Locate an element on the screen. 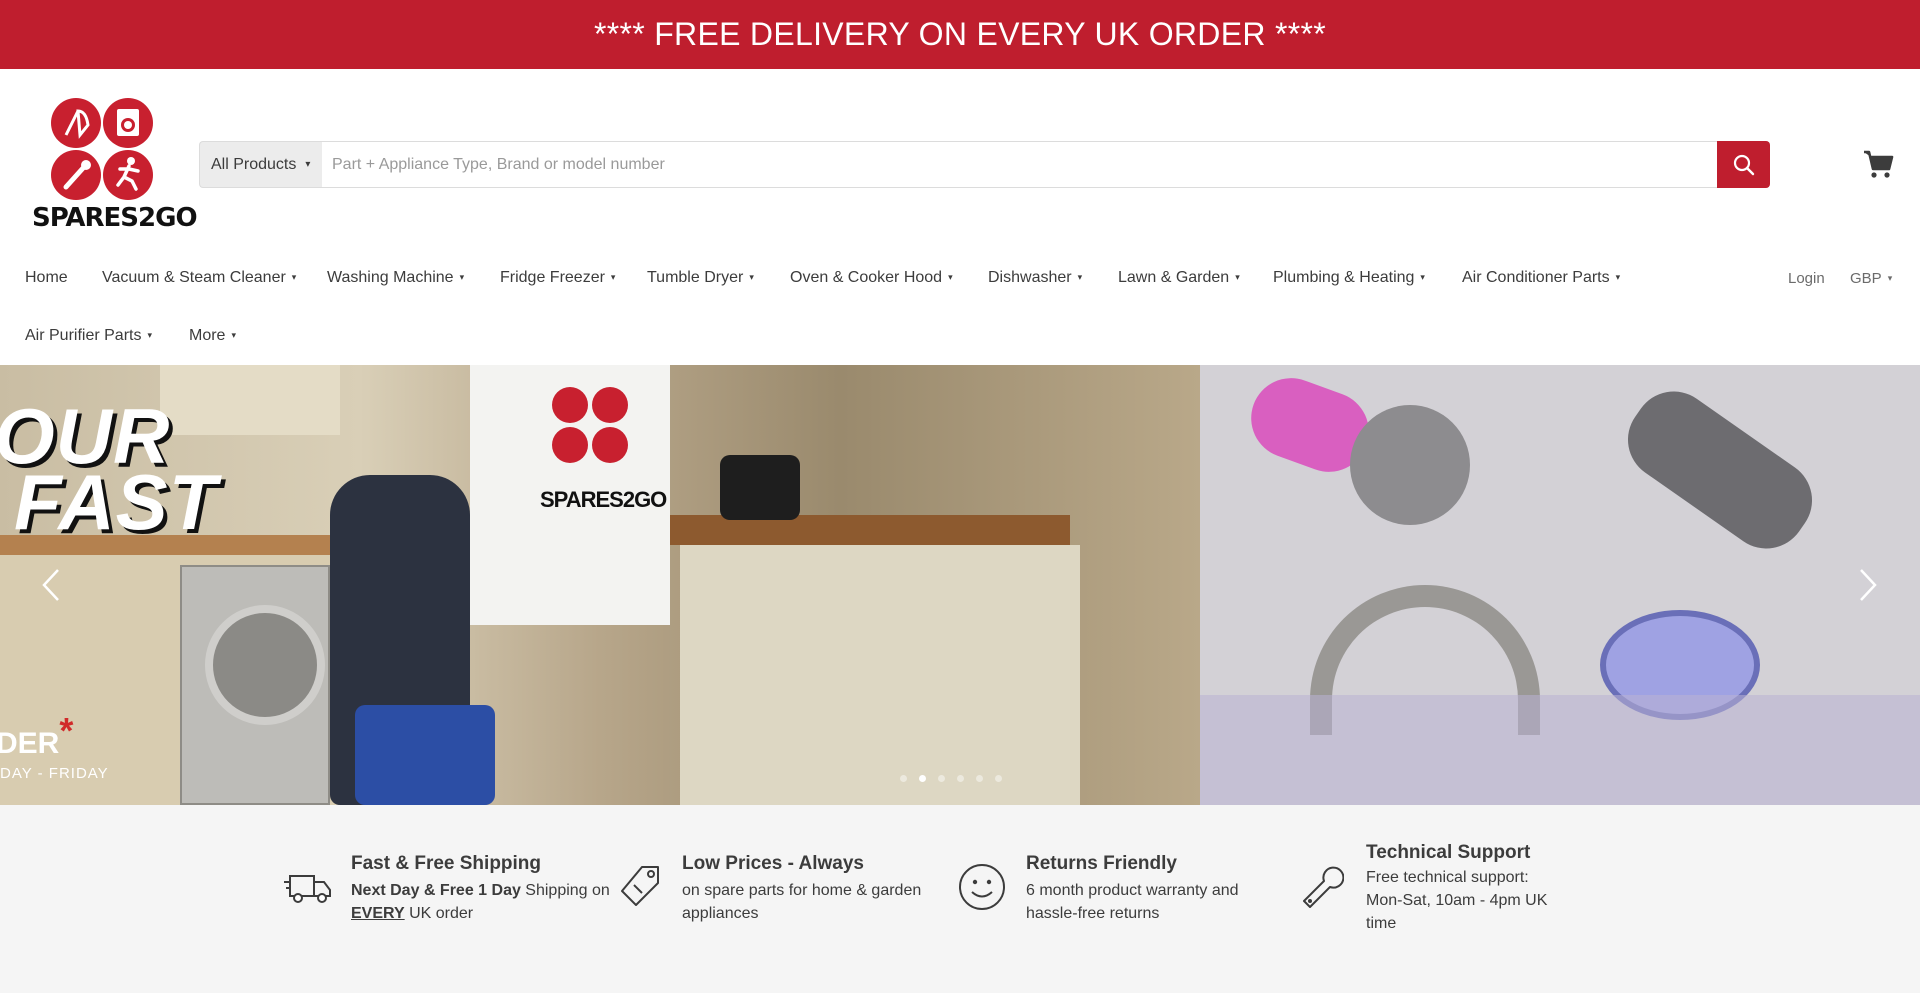 This screenshot has height=993, width=1920. carousel-next-button is located at coordinates (1868, 585).